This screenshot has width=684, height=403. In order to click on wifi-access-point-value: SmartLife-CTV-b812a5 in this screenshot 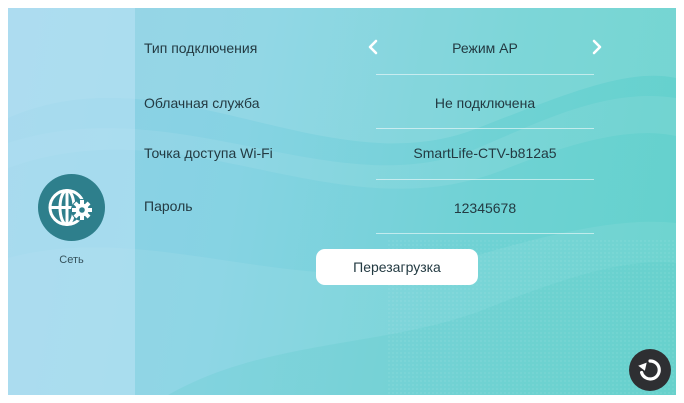, I will do `click(485, 153)`.